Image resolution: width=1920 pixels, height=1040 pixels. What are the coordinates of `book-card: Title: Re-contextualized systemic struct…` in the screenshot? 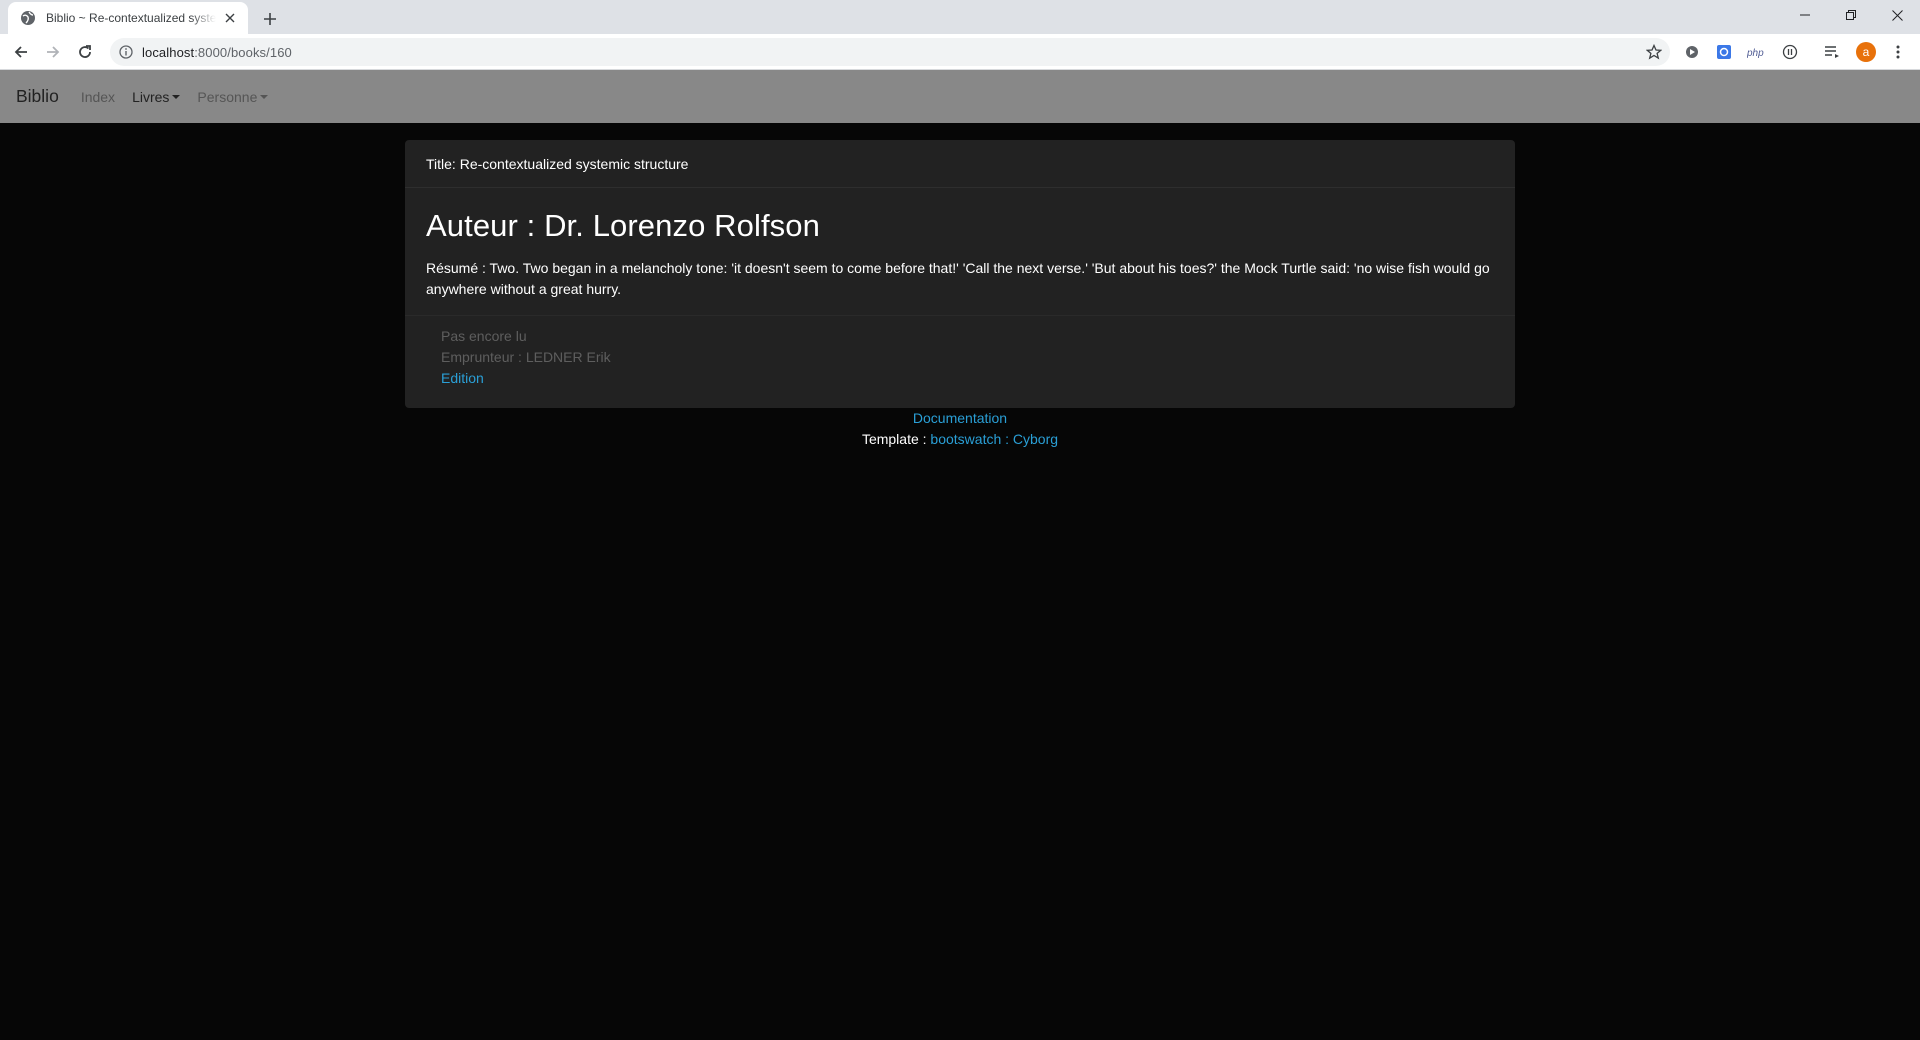 It's located at (960, 274).